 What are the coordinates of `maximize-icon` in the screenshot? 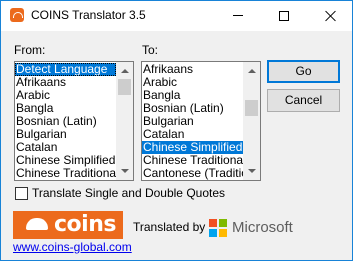 It's located at (284, 16).